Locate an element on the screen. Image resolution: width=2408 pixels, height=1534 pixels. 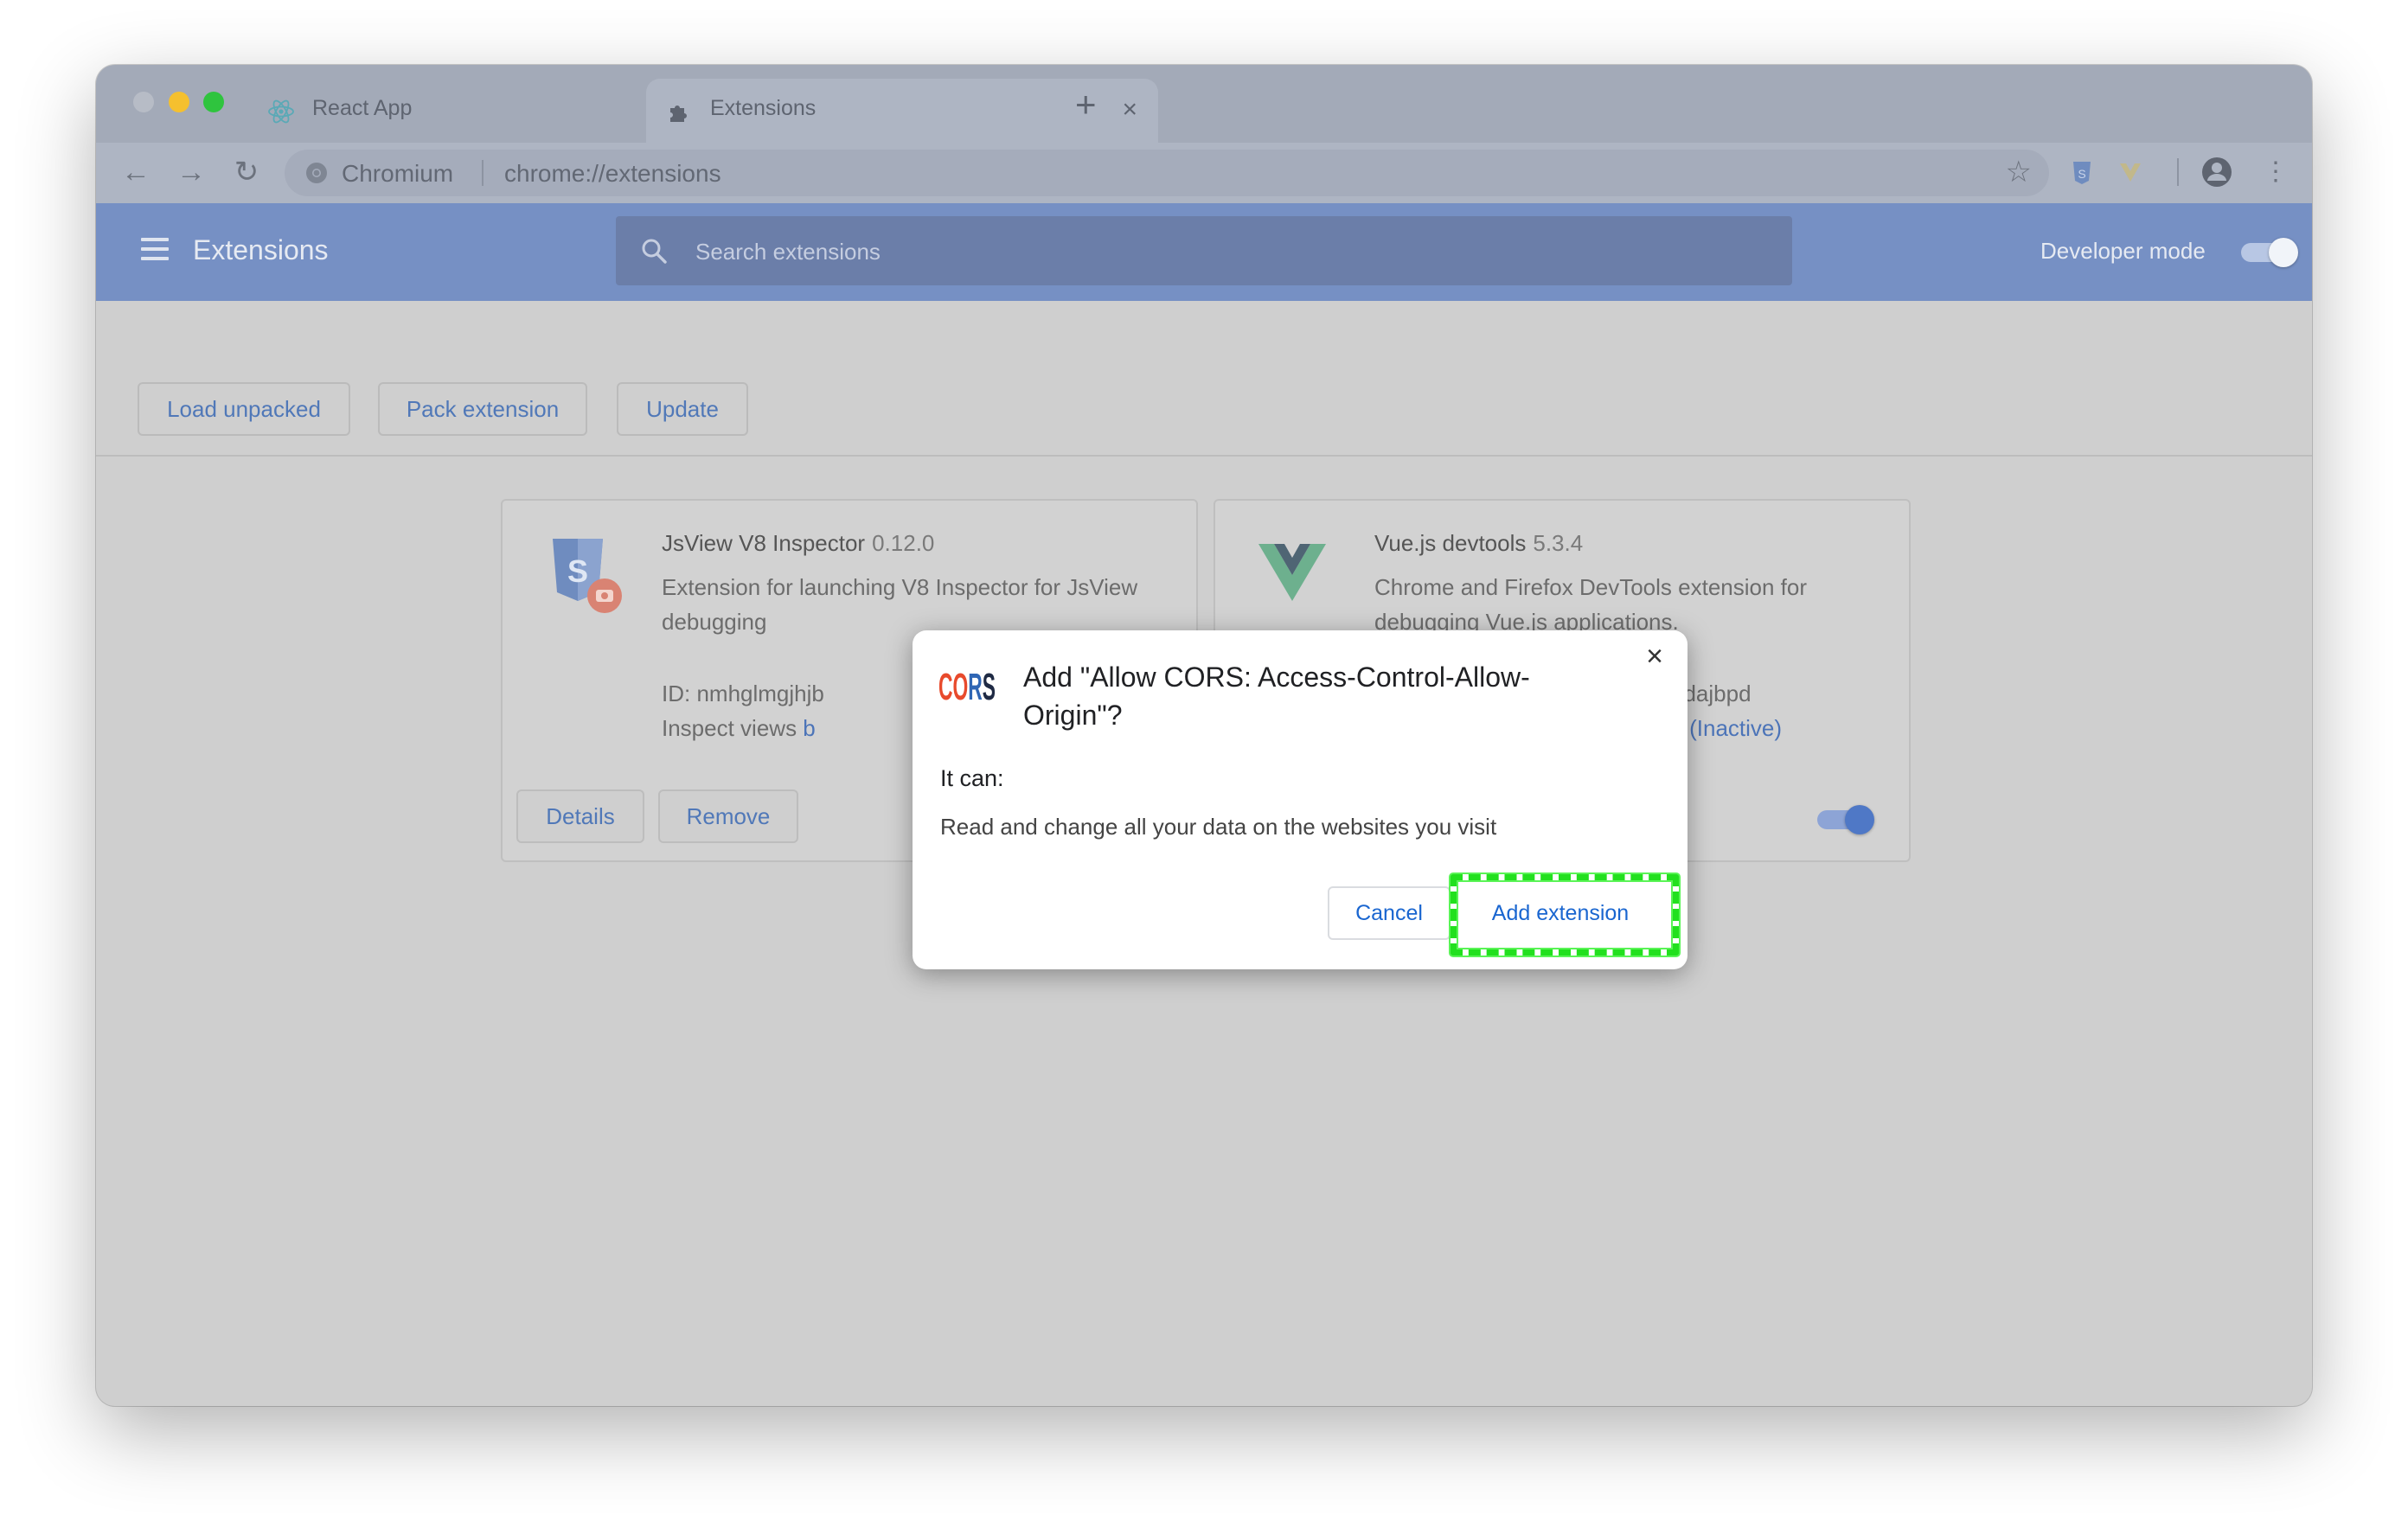
kebab-menu-icon: ⋮ is located at coordinates (2275, 172).